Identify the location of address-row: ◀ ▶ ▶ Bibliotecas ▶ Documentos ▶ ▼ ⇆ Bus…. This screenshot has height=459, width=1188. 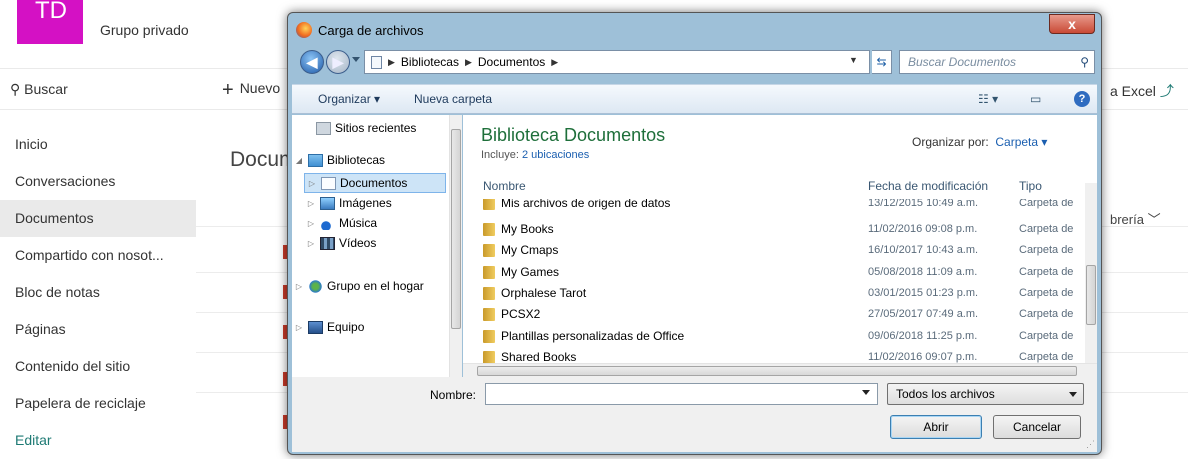
(695, 62).